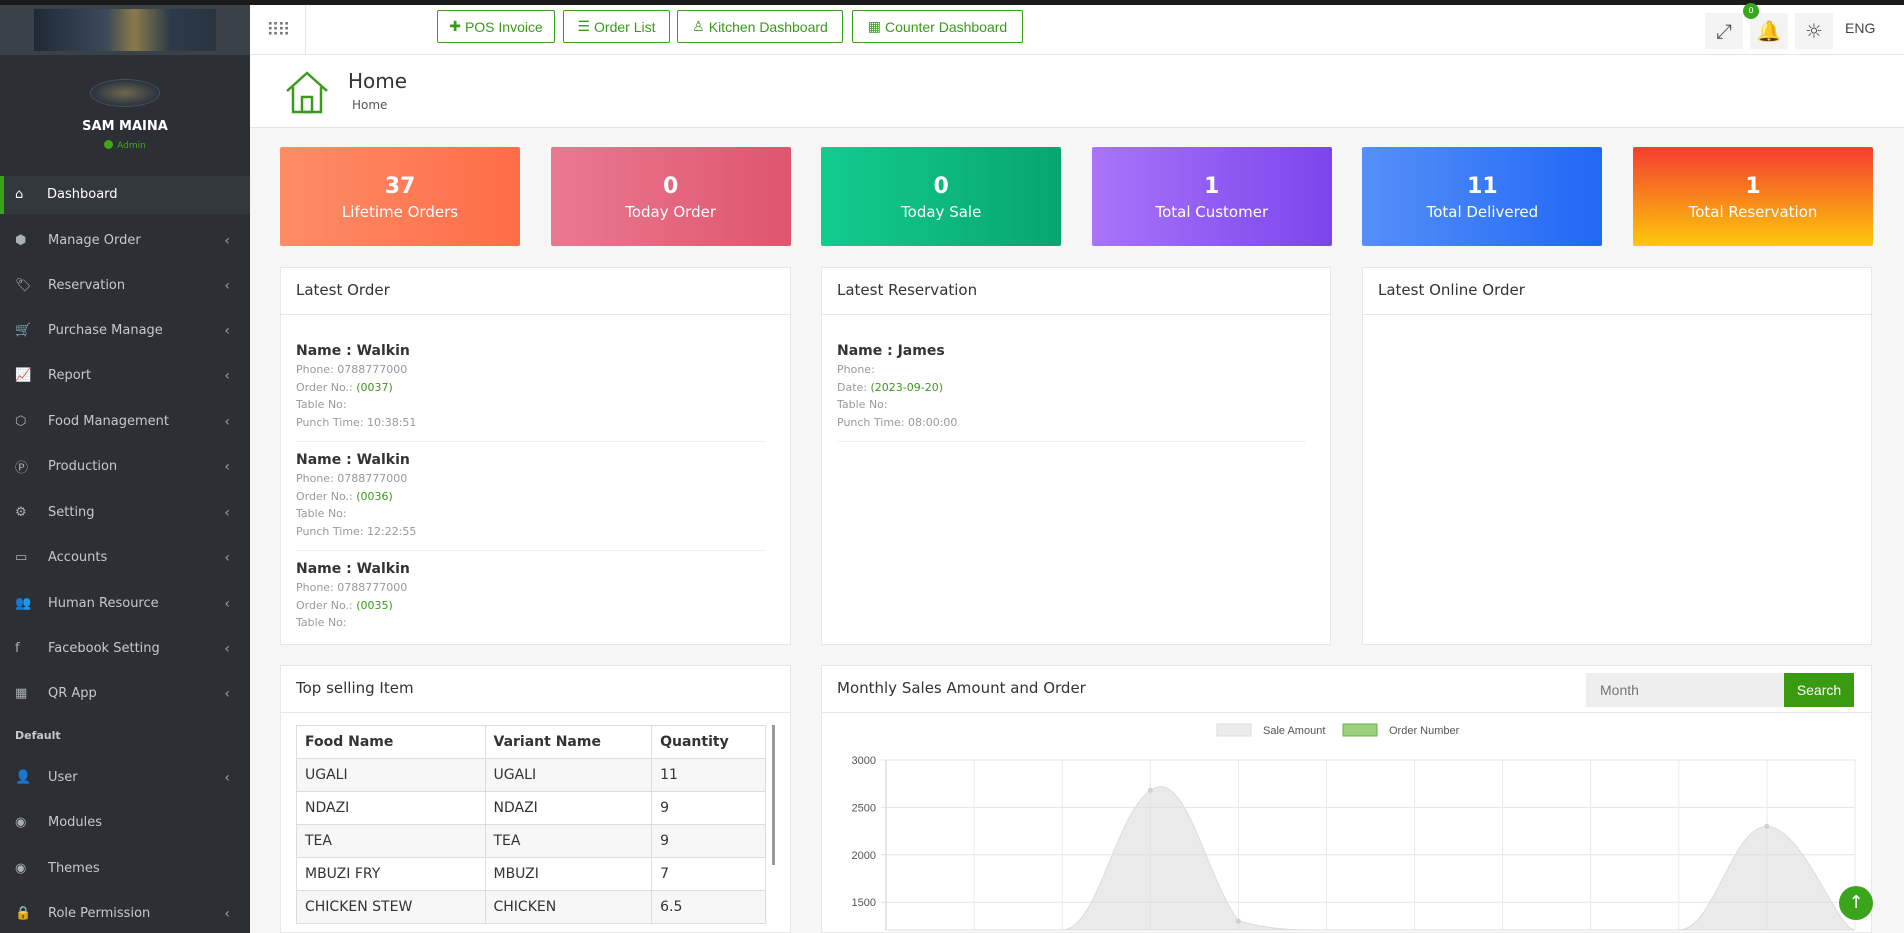 The height and width of the screenshot is (933, 1904). I want to click on breadcrumb: Home, so click(369, 105).